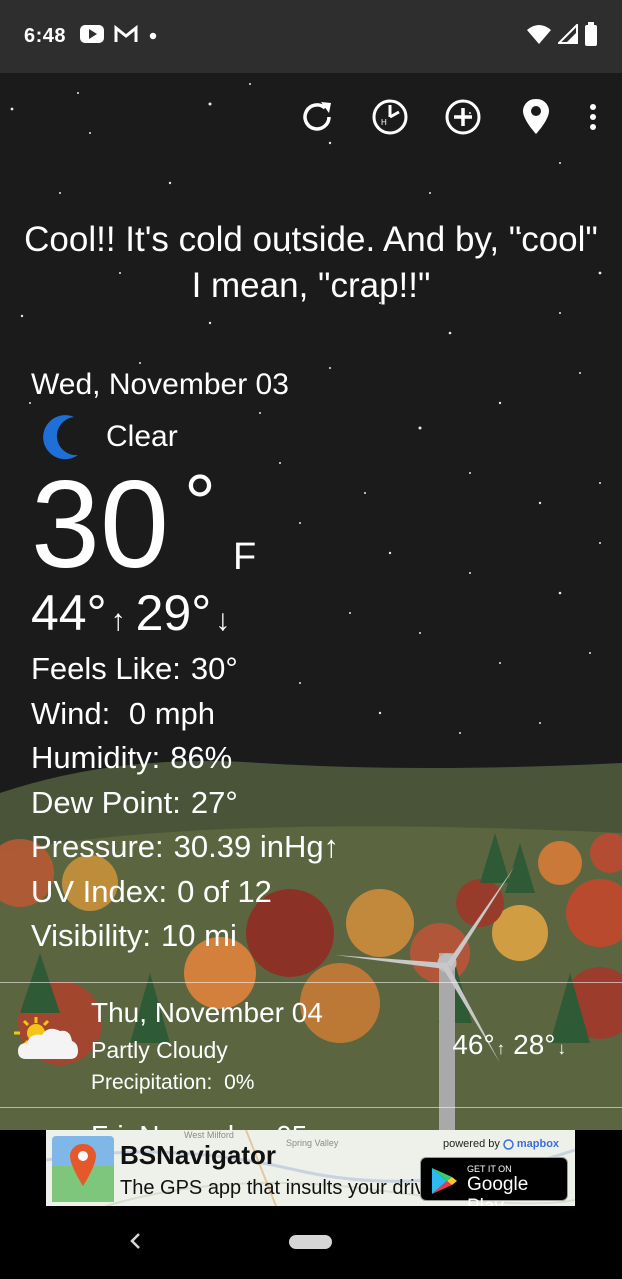 The width and height of the screenshot is (622, 1279). I want to click on detail-humidity: Humidity: 86%, so click(185, 758).